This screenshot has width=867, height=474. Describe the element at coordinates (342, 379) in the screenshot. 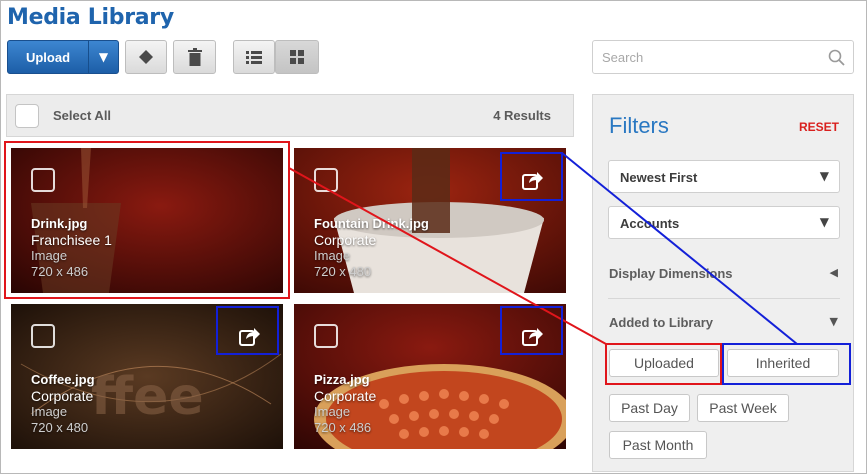

I see `file-name: Pizza.jpg` at that location.